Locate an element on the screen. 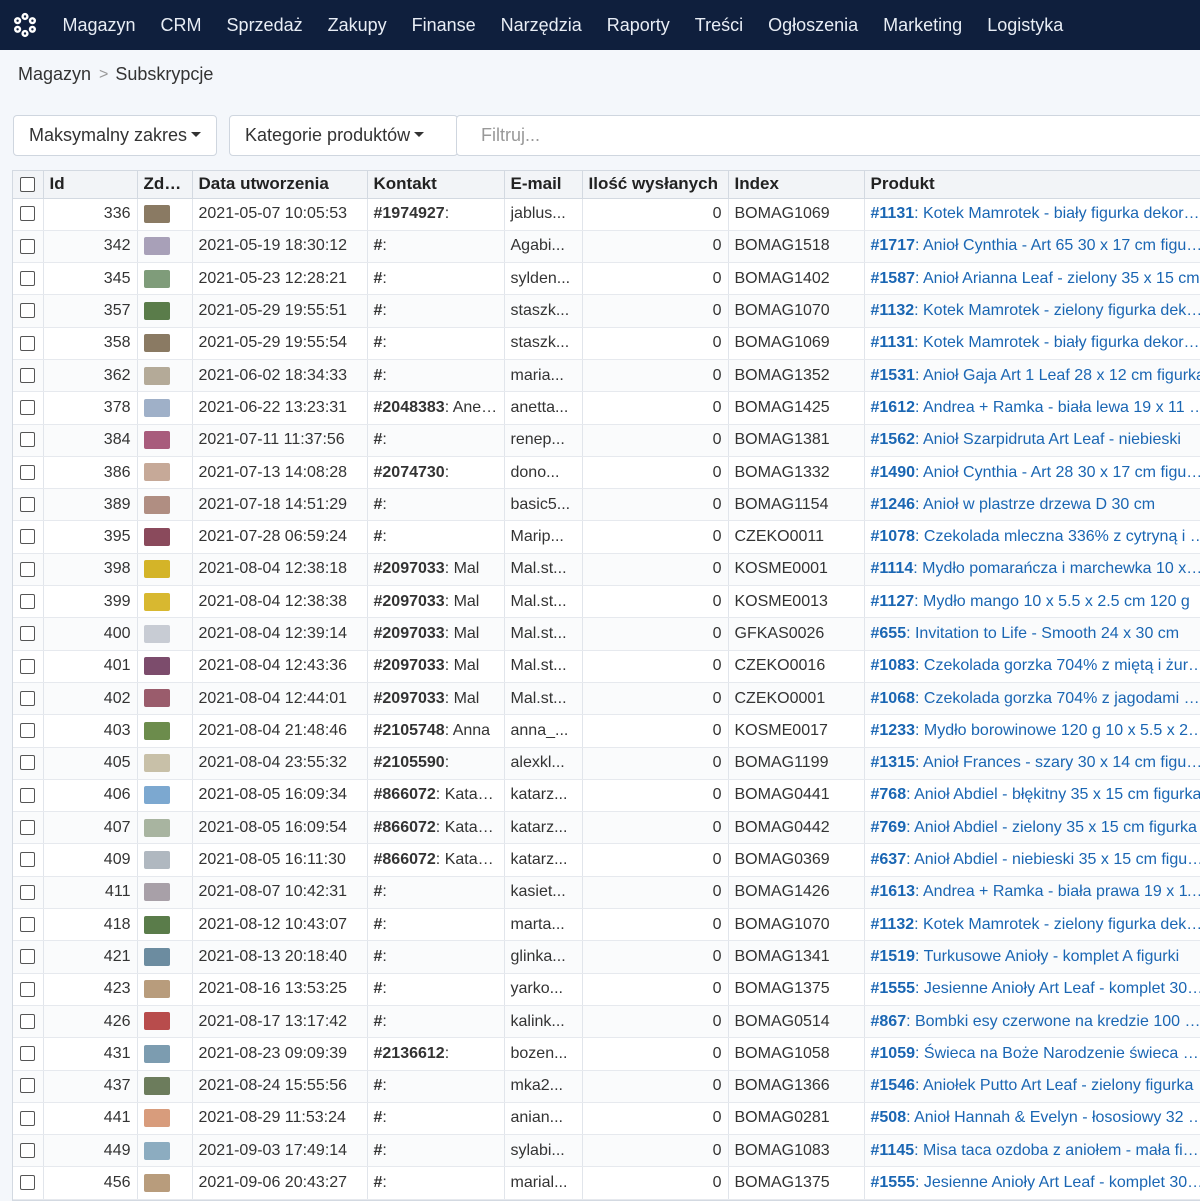  logo-icon is located at coordinates (25, 25).